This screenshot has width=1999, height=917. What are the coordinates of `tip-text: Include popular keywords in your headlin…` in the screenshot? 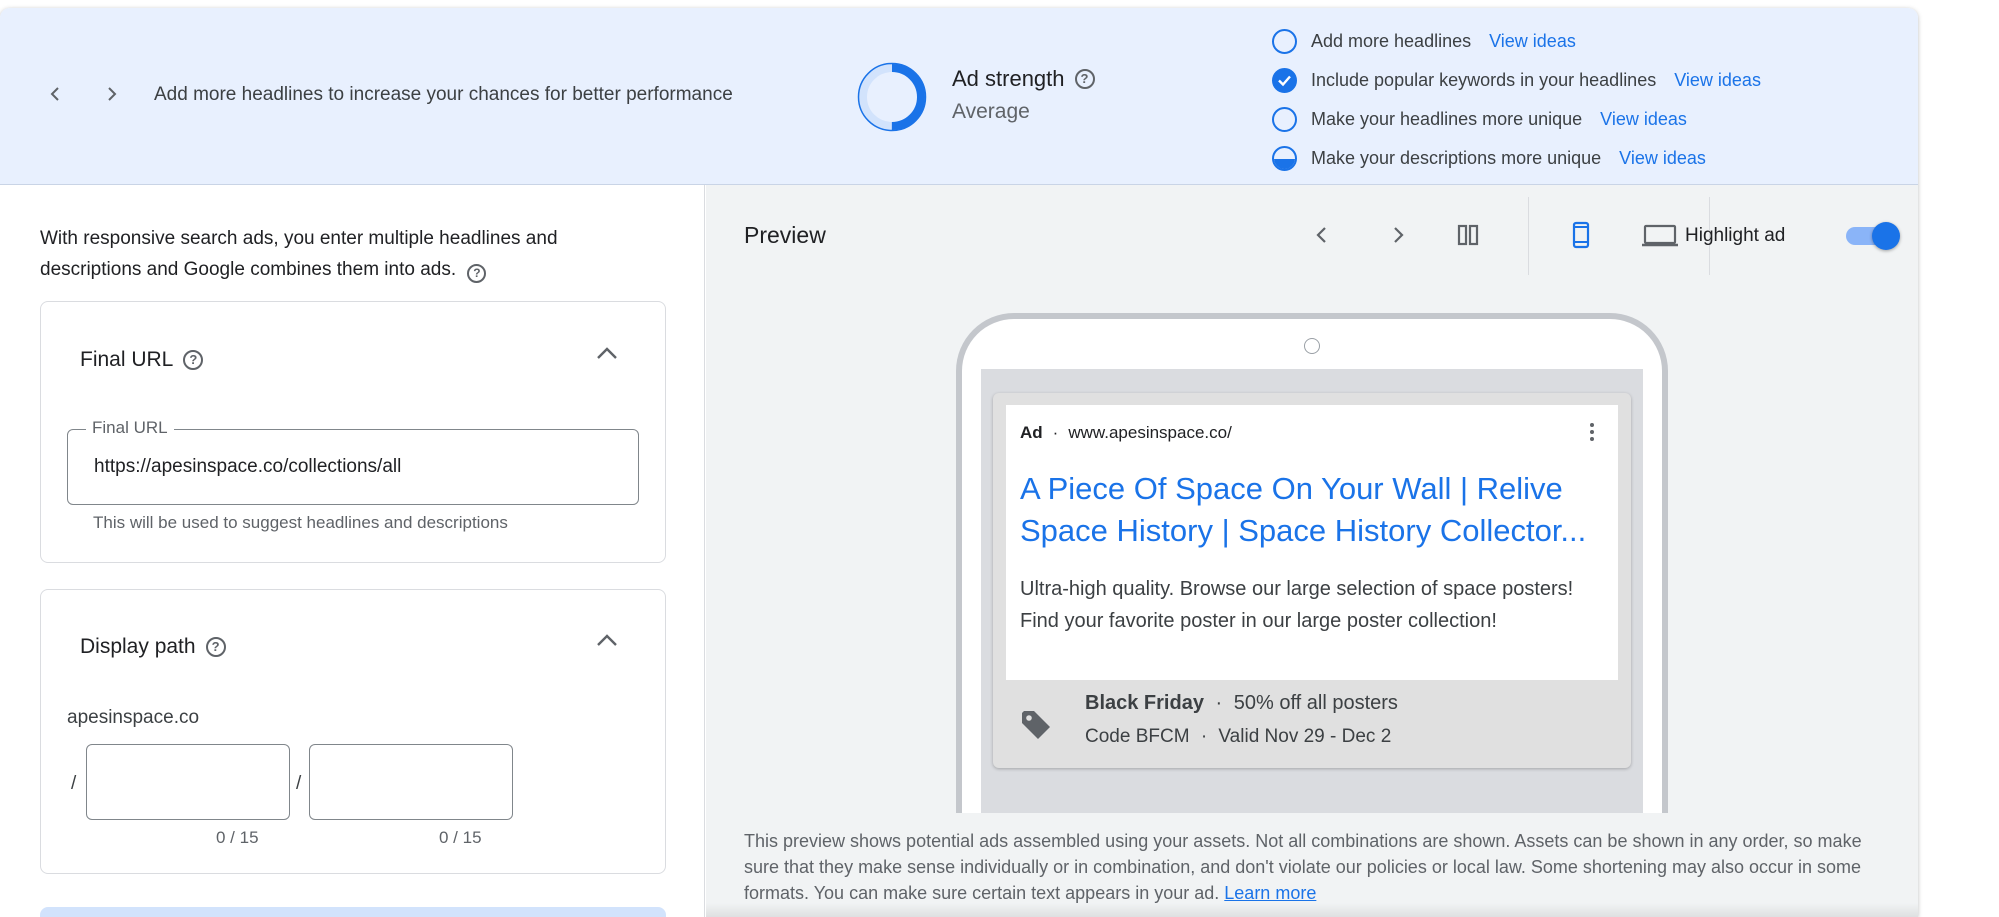 It's located at (1484, 80).